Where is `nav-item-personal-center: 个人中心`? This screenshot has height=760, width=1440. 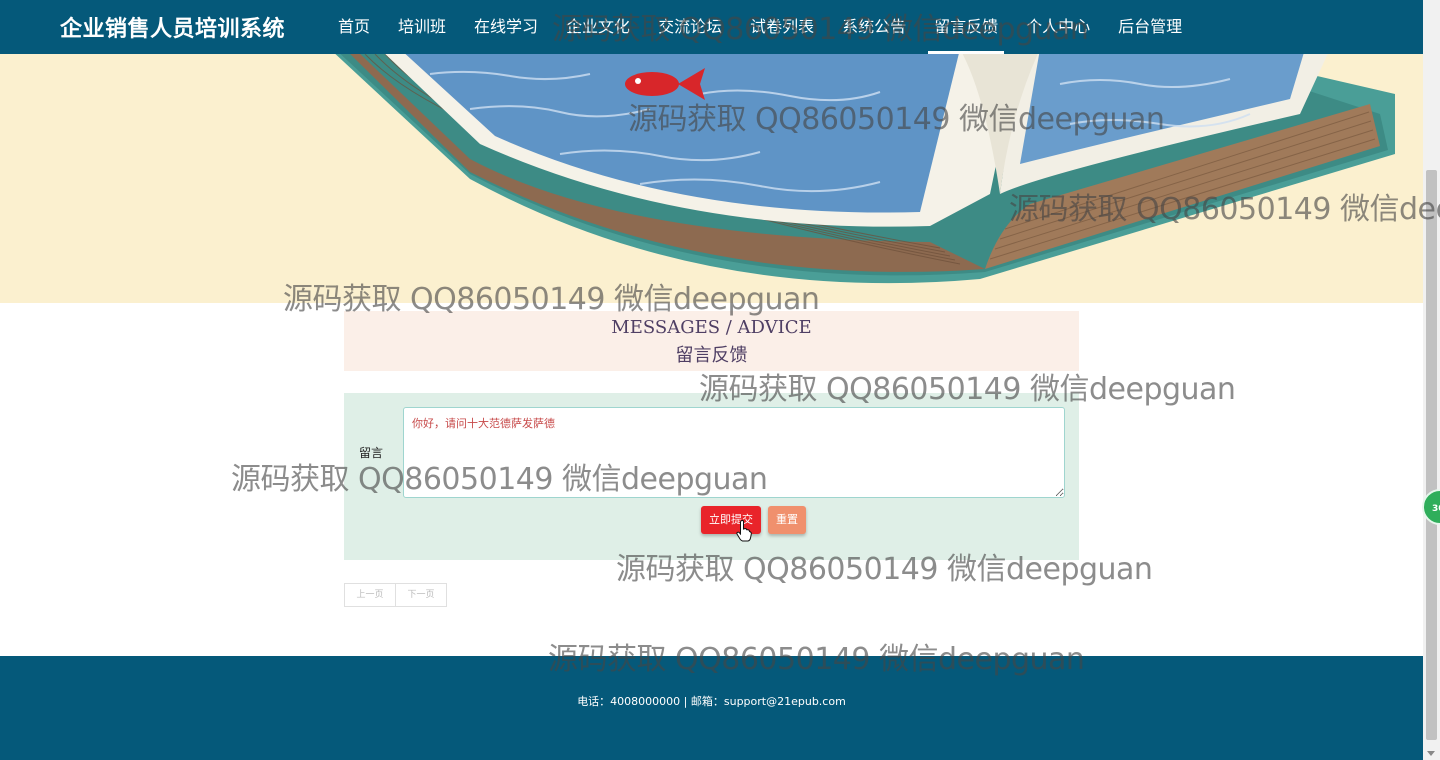 nav-item-personal-center: 个人中心 is located at coordinates (1058, 27).